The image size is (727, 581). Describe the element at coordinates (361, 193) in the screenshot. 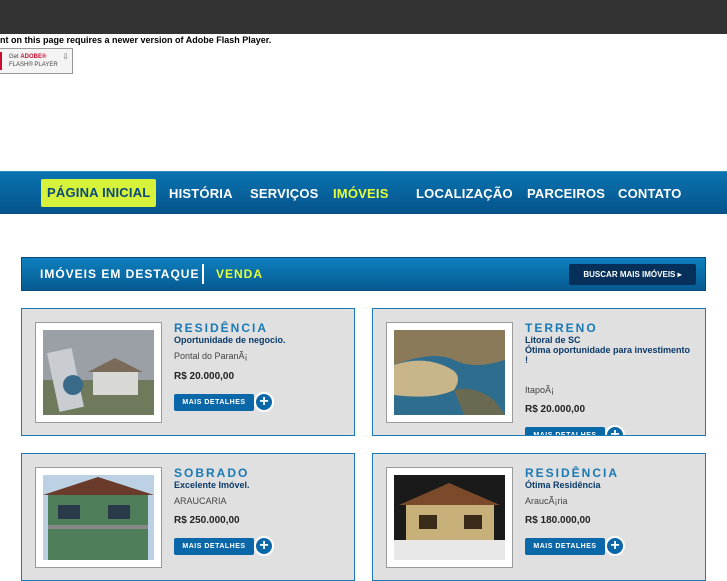

I see `nav-properties: IMÓVEIS` at that location.